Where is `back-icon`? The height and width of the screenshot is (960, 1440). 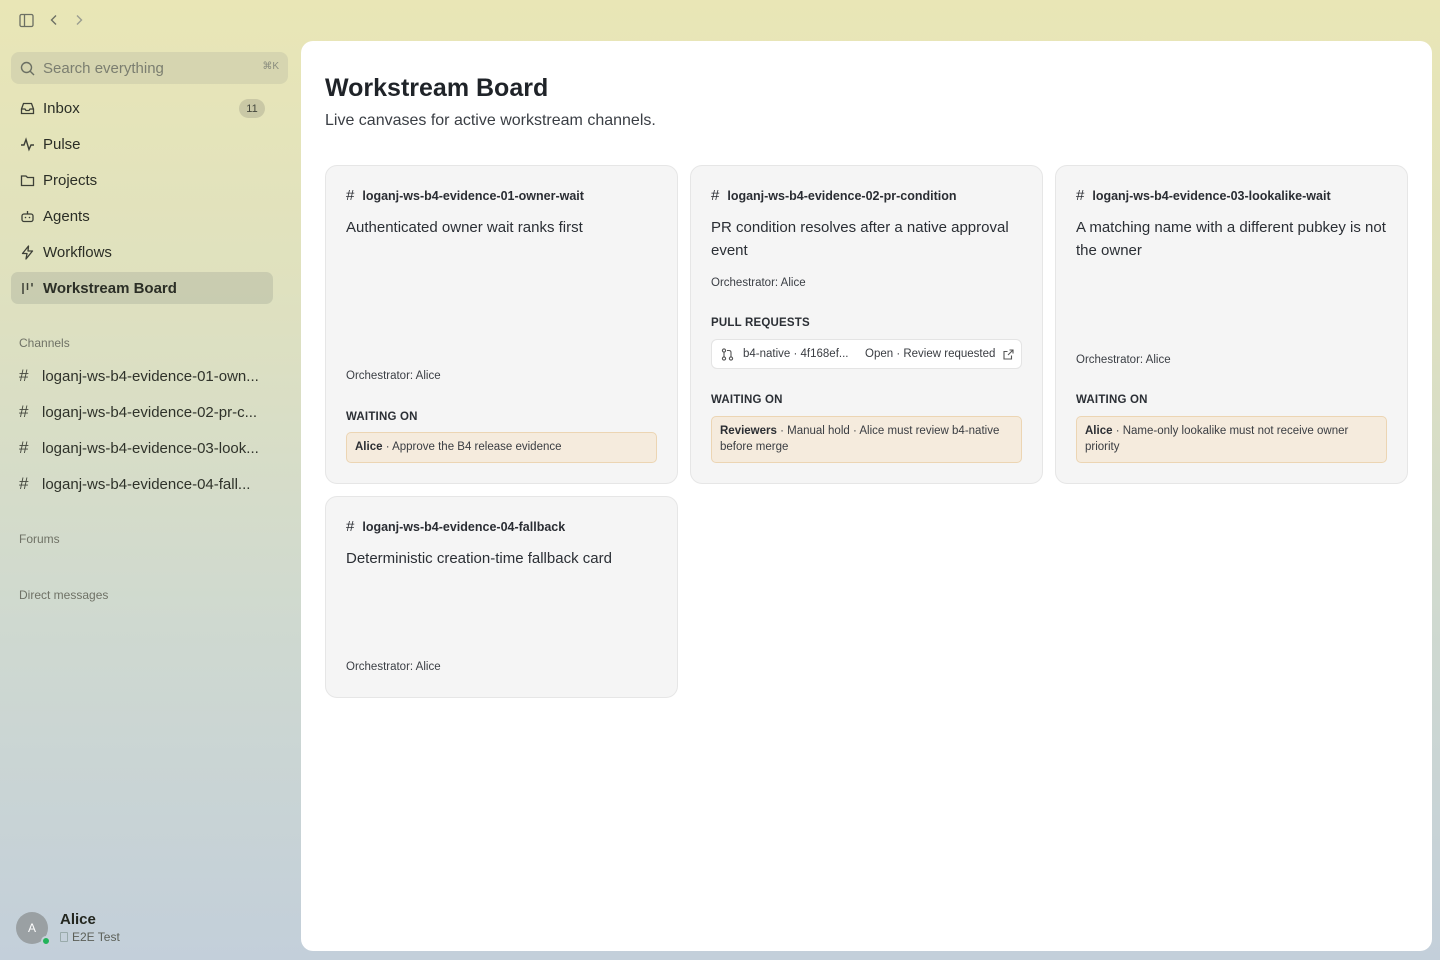
back-icon is located at coordinates (54, 20).